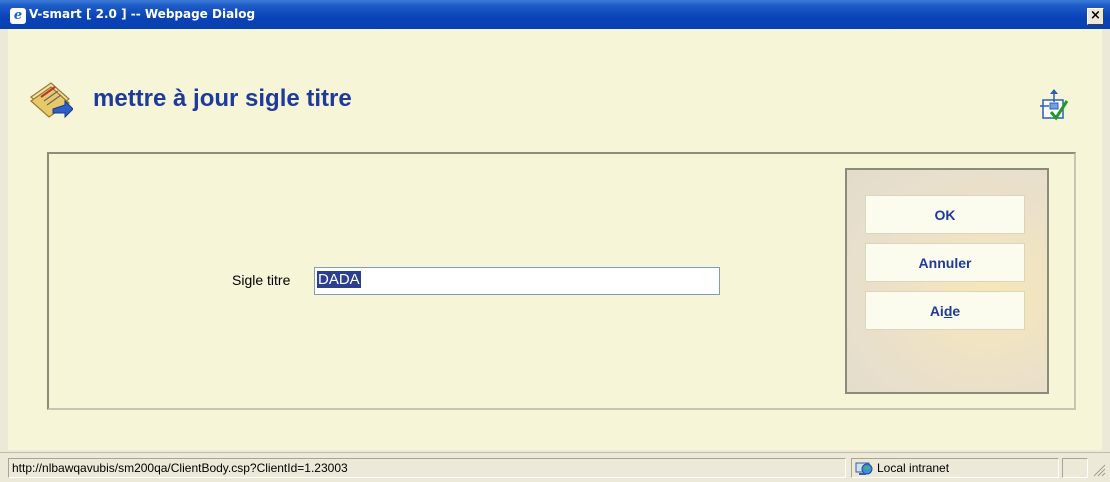 Image resolution: width=1110 pixels, height=482 pixels. I want to click on window-title: V-smart [ 2.0 ] -- Webpage Dialog, so click(142, 14).